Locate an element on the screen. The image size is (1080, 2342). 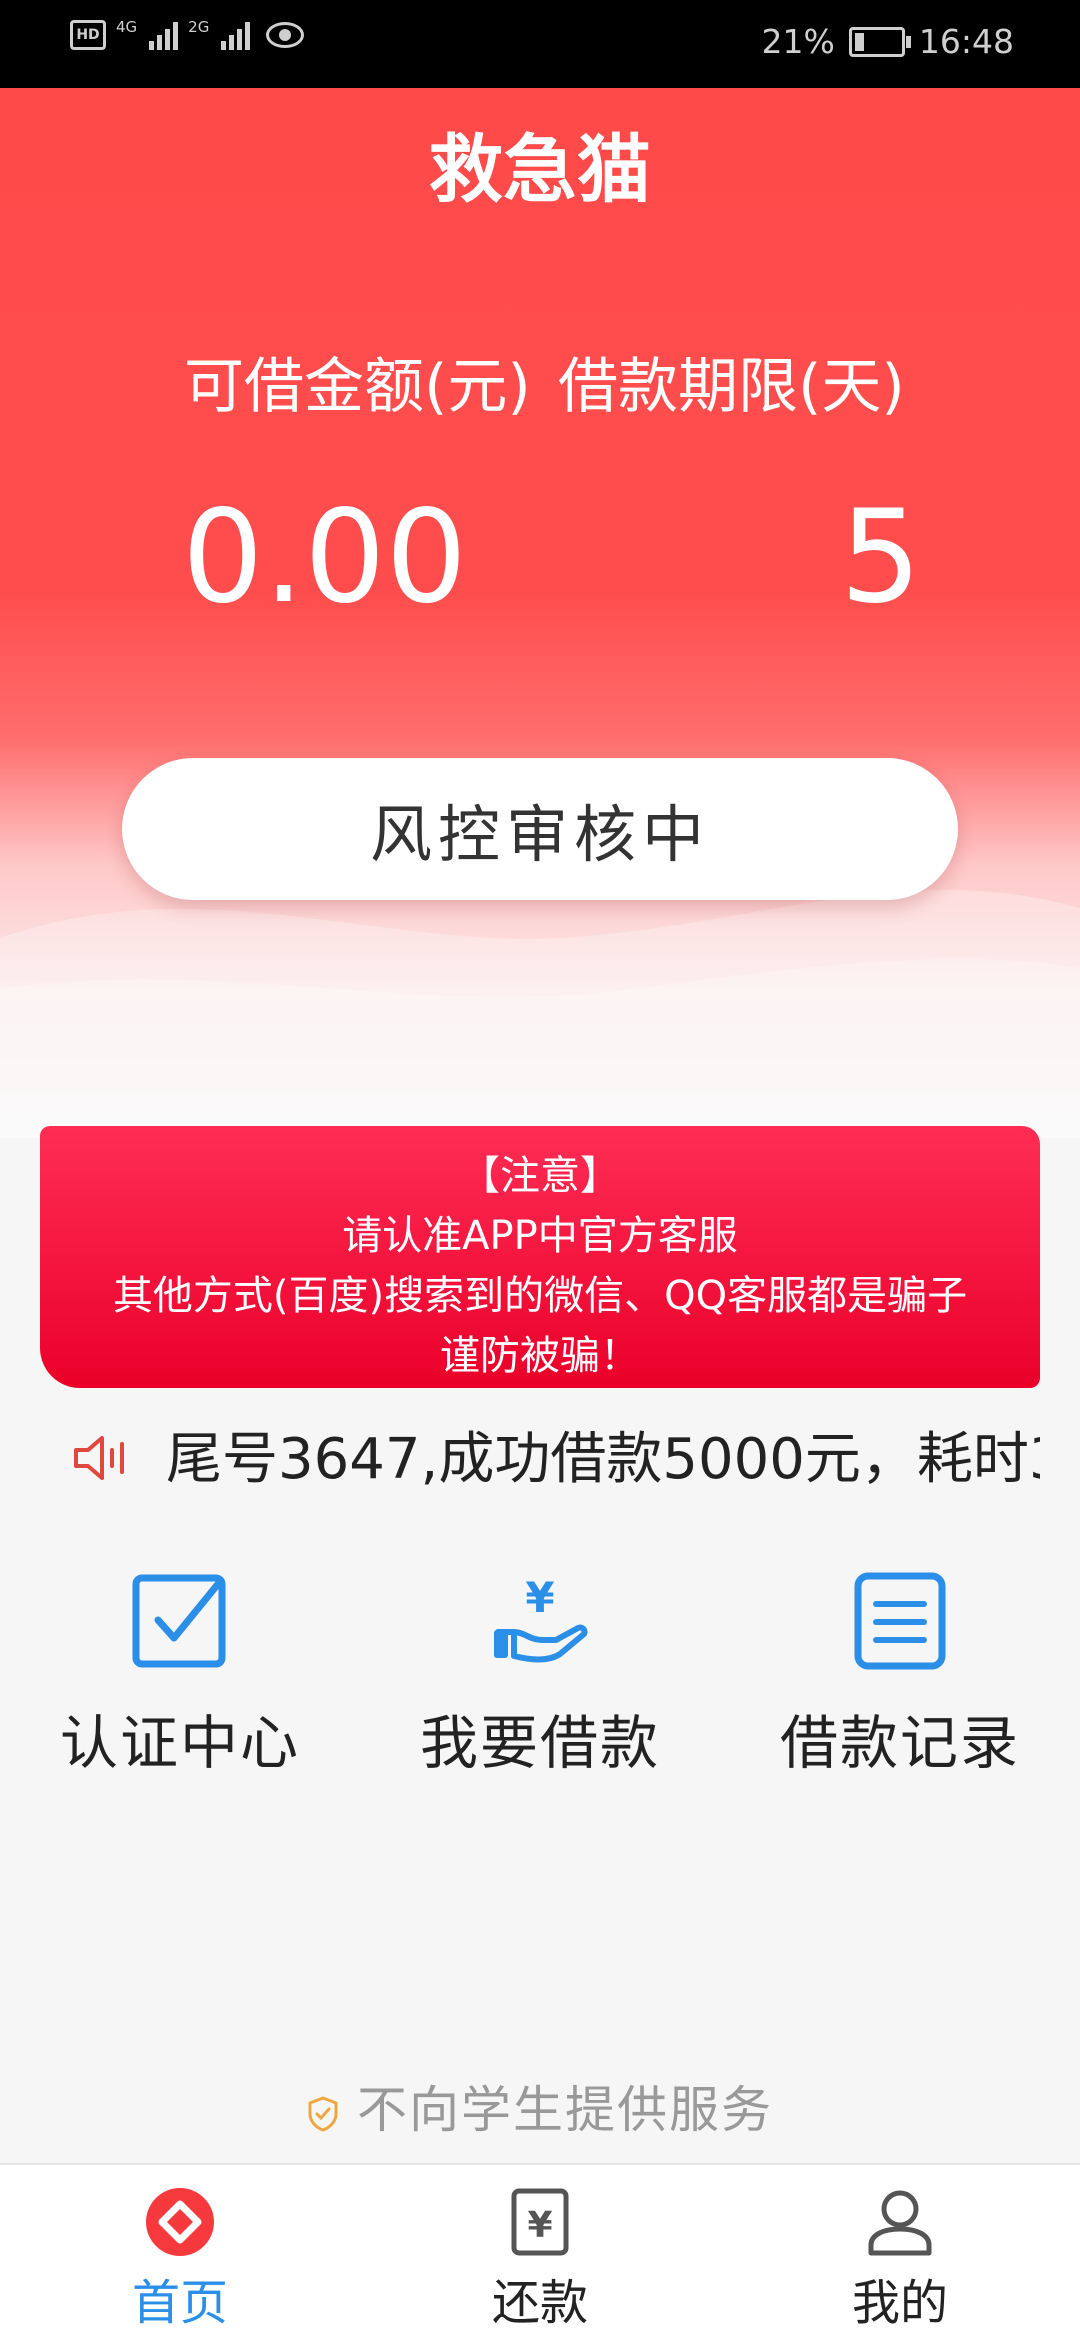
shield-check-icon is located at coordinates (323, 2113).